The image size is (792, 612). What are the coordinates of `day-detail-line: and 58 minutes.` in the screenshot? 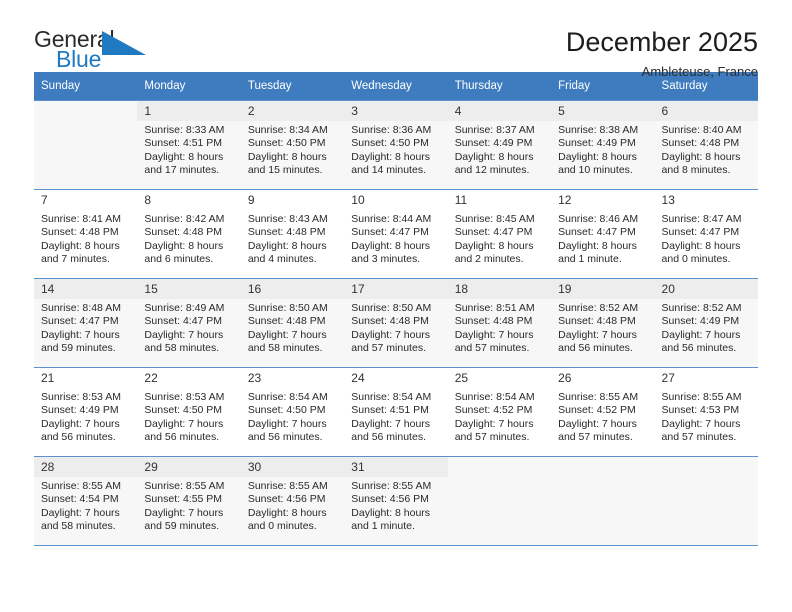 It's located at (182, 348).